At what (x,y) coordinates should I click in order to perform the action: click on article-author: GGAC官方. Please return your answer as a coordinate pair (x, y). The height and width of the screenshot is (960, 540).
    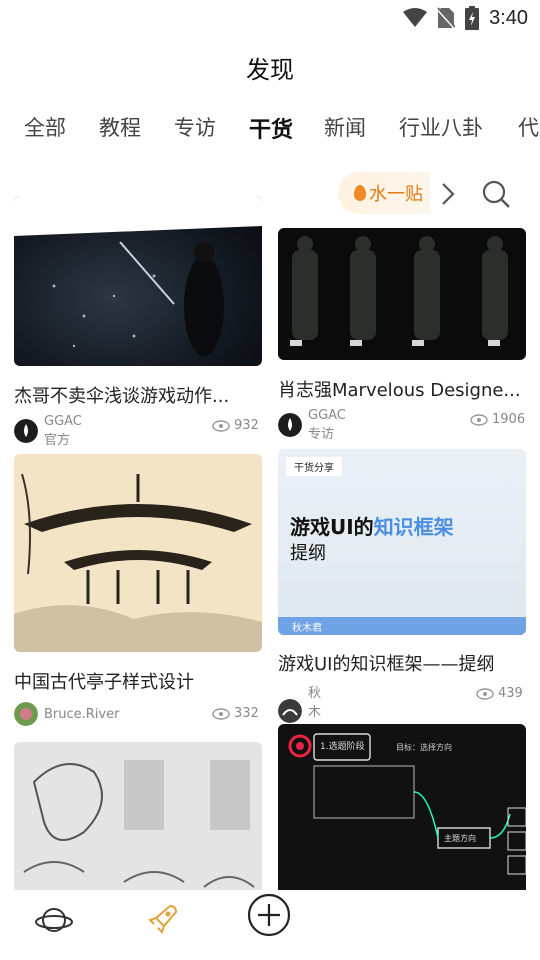
    Looking at the image, I should click on (48, 431).